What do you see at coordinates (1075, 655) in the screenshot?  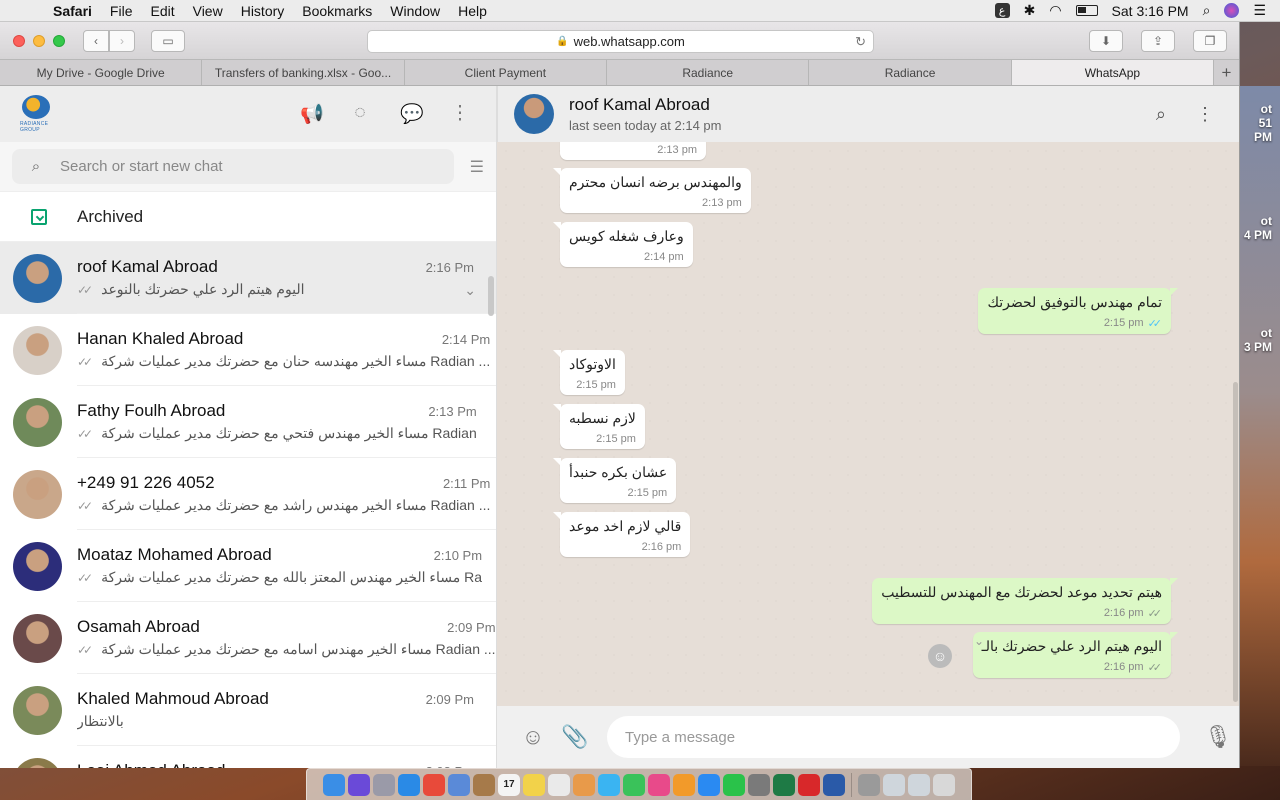 I see `outgoing-message: اليوم هيتم الرد علي حضرتك بالـ 2:16 pm ✓✓` at bounding box center [1075, 655].